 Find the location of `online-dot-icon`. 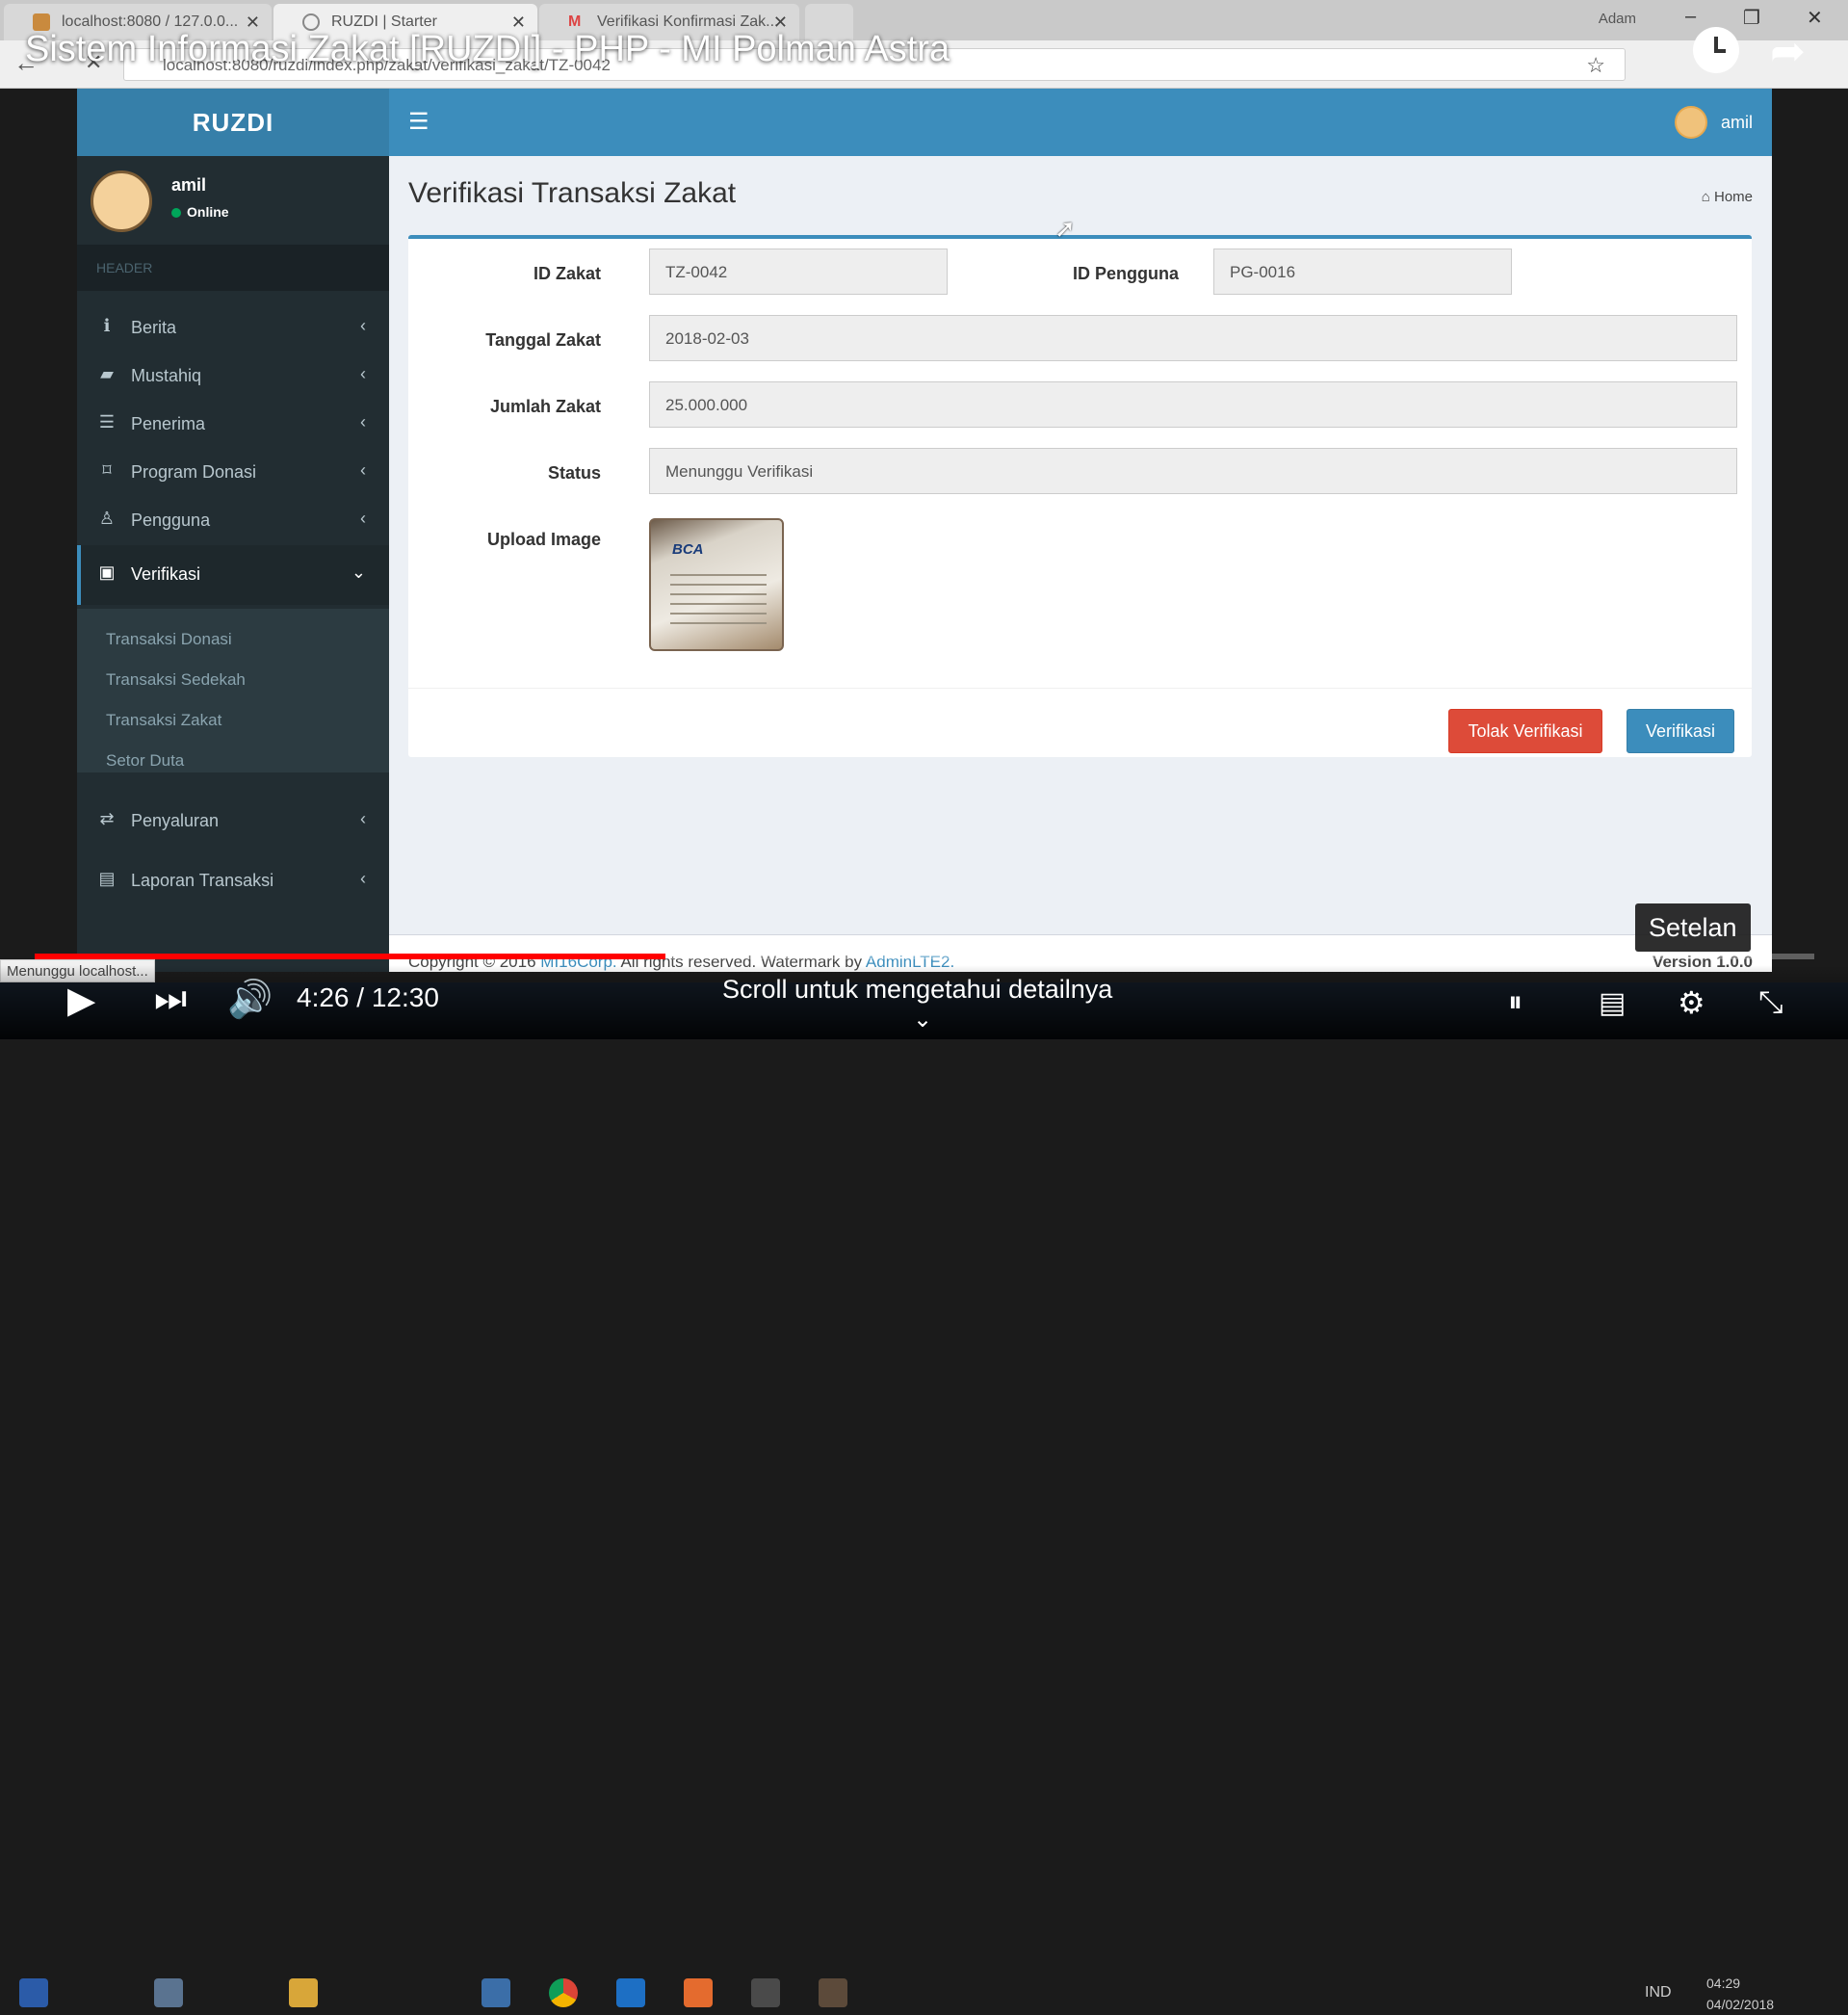

online-dot-icon is located at coordinates (176, 213).